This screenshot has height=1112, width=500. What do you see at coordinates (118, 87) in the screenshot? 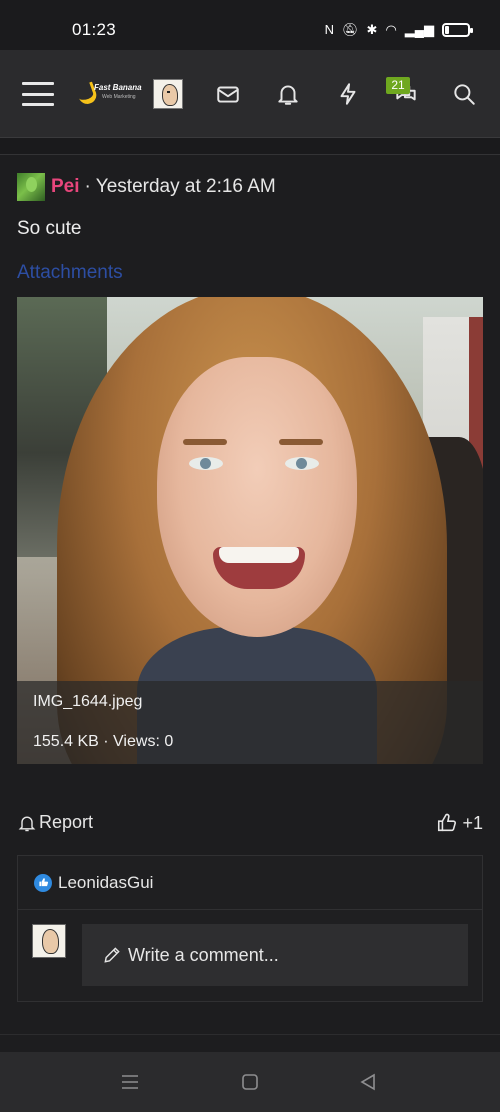
I see `logo-brand: Fast Banana` at bounding box center [118, 87].